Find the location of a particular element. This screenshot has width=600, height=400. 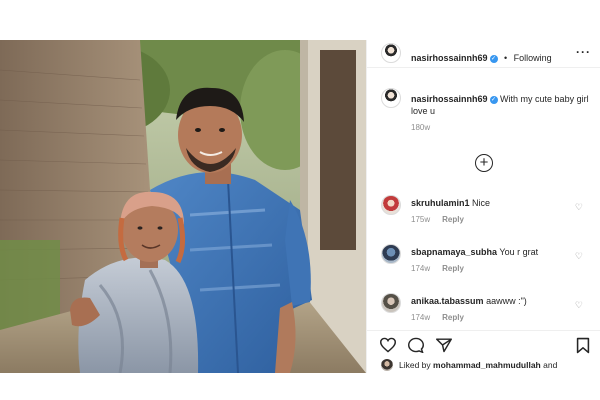

comment-body: sbapnamaya_subha You r grat 174w Reply is located at coordinates (496, 259).